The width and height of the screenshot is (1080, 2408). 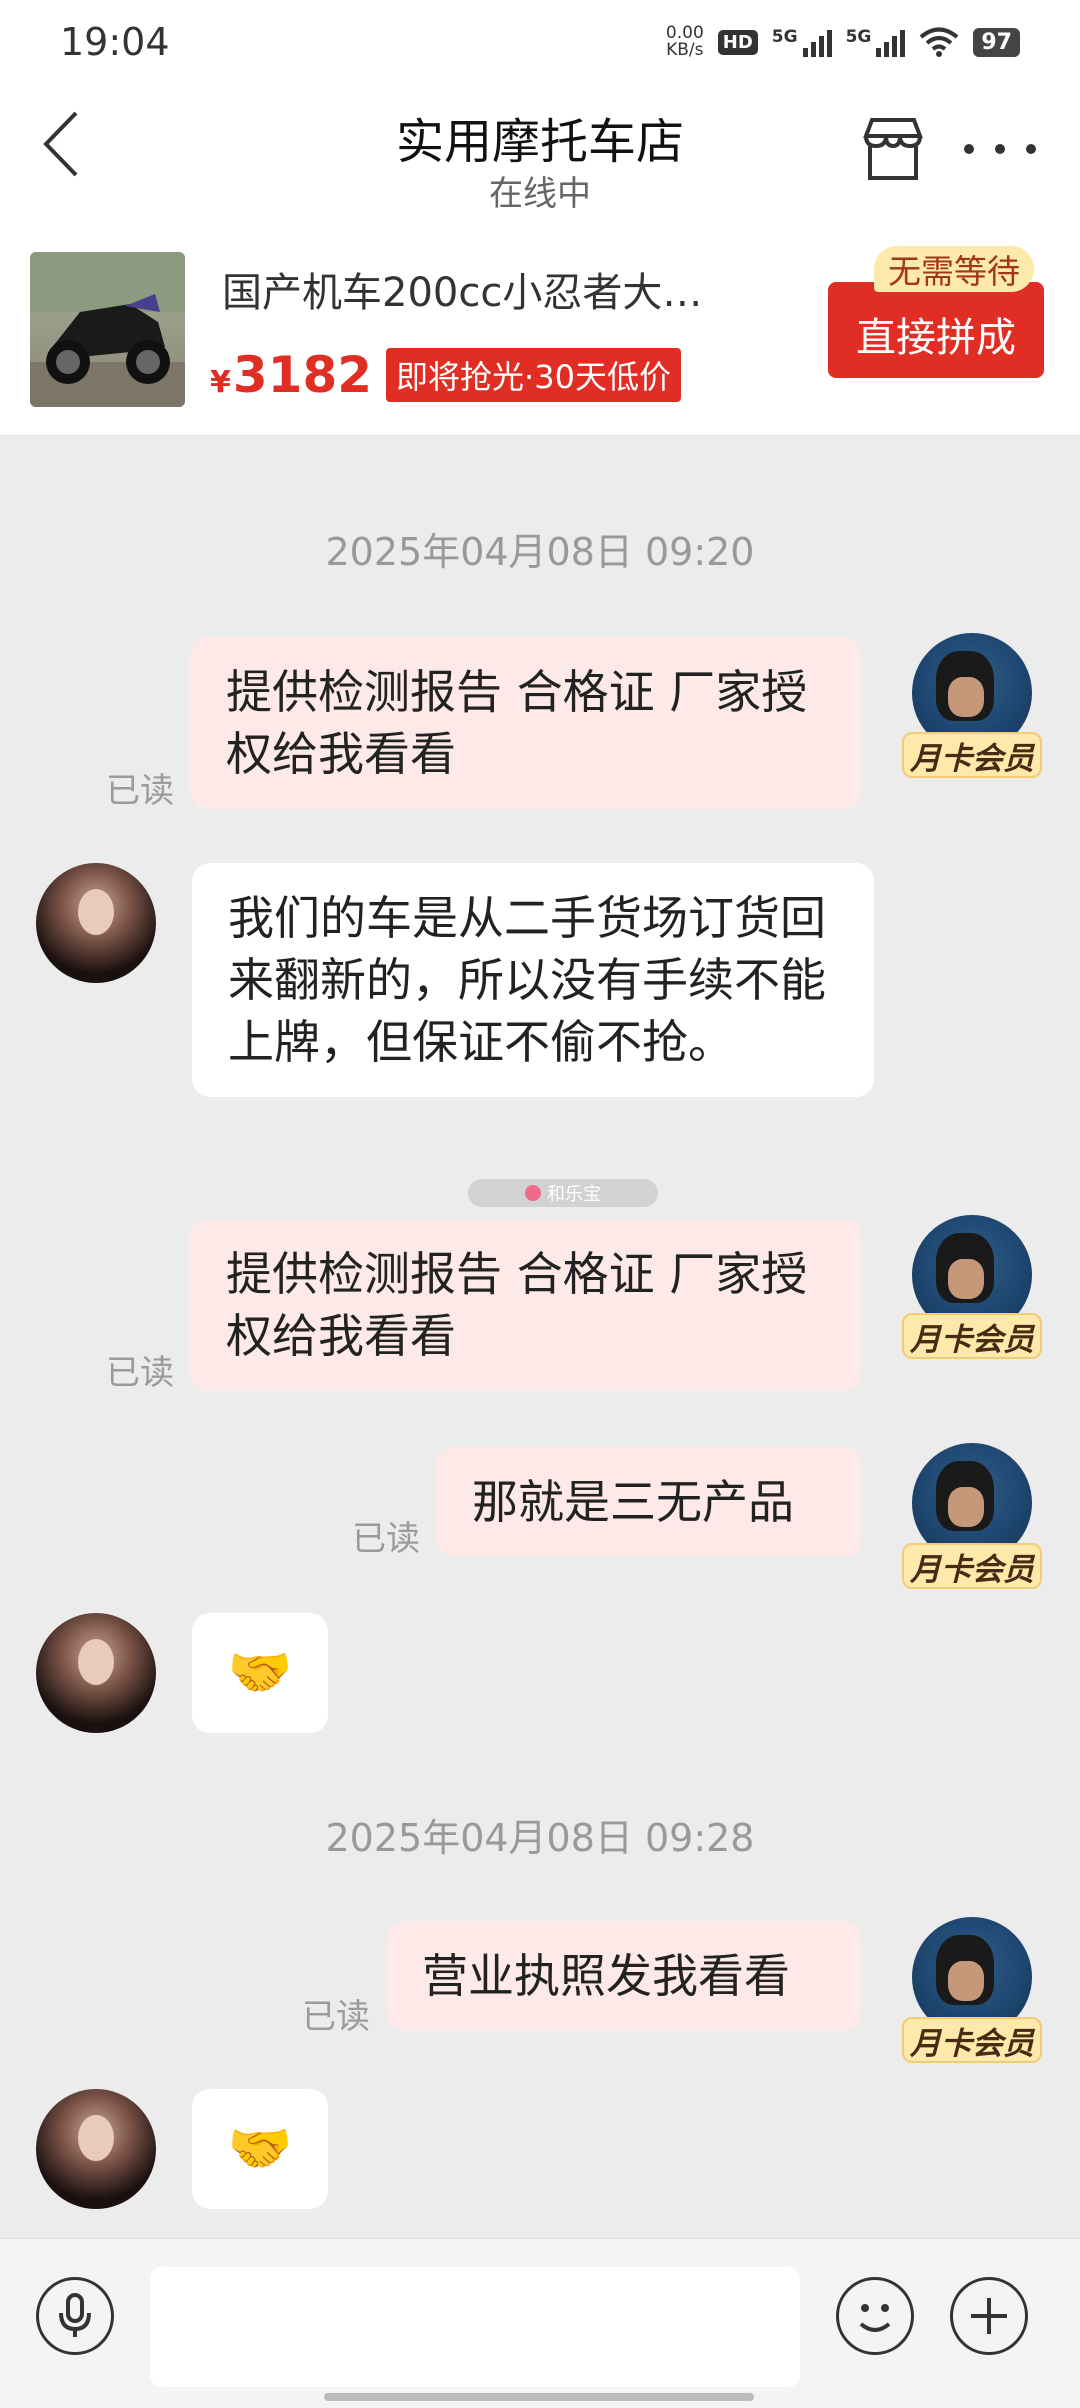 What do you see at coordinates (533, 1193) in the screenshot?
I see `watermark-logo` at bounding box center [533, 1193].